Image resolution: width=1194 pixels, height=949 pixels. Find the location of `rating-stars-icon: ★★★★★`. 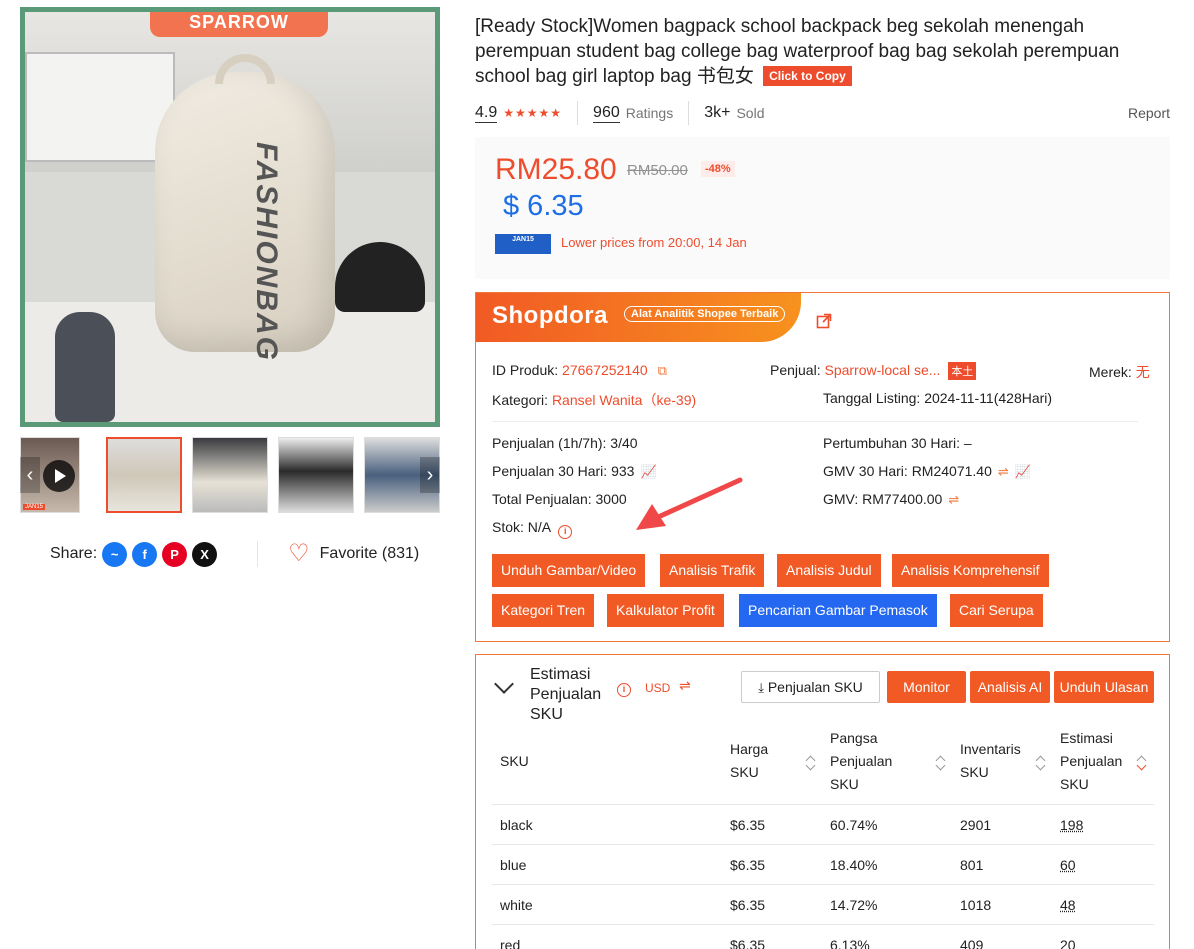

rating-stars-icon: ★★★★★ is located at coordinates (532, 113).